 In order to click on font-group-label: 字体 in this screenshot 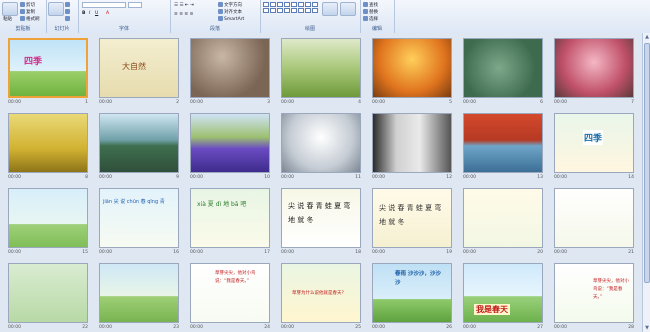, I will do `click(123, 29)`.